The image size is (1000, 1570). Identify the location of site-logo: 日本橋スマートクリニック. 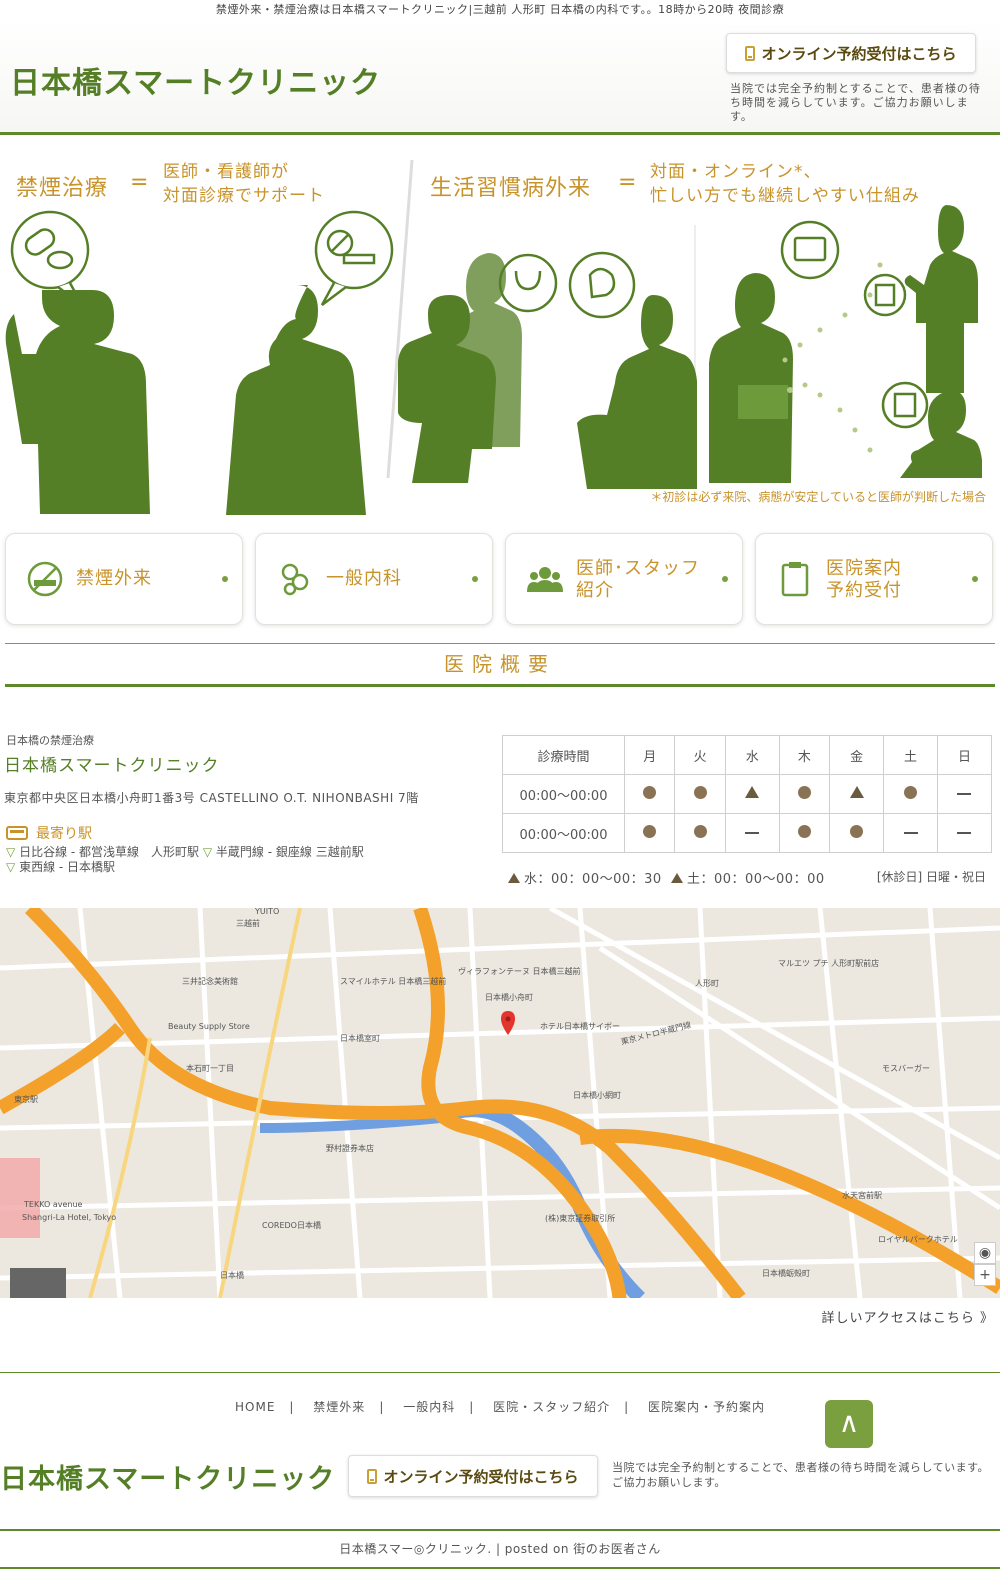
(195, 80).